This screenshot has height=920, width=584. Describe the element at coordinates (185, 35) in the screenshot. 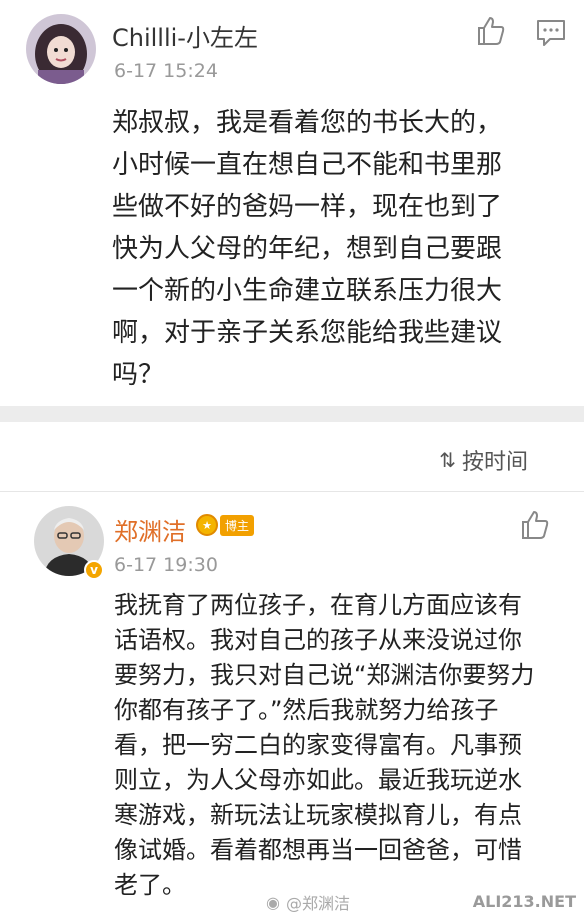

I see `username: Chillli-小左左` at that location.